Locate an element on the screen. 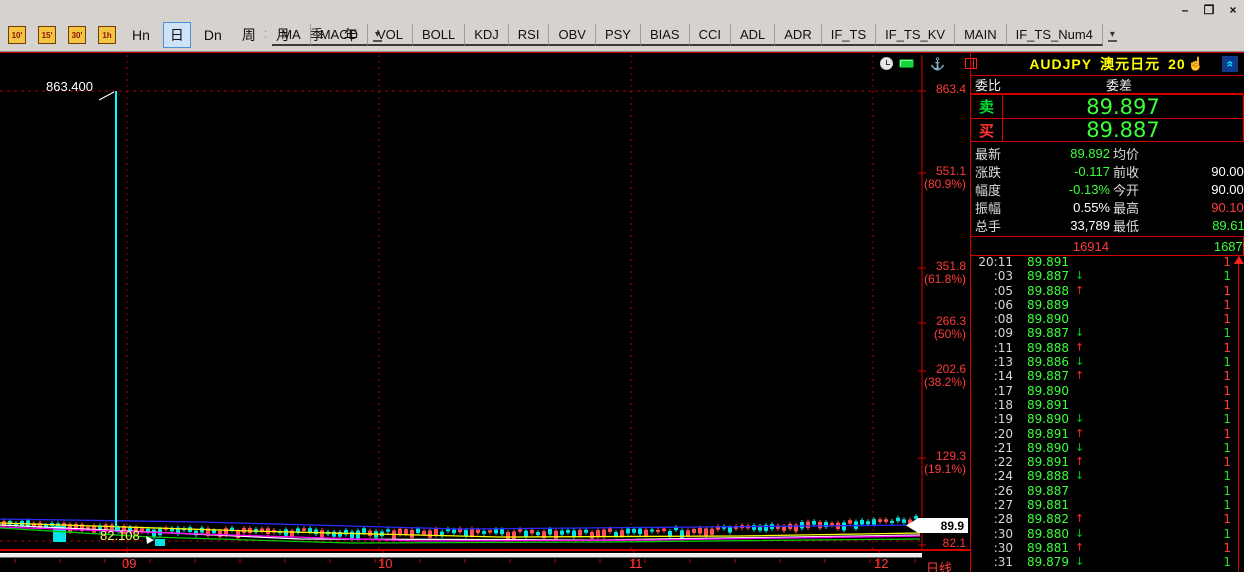 This screenshot has width=1244, height=572. scroll-up-icon is located at coordinates (1239, 260).